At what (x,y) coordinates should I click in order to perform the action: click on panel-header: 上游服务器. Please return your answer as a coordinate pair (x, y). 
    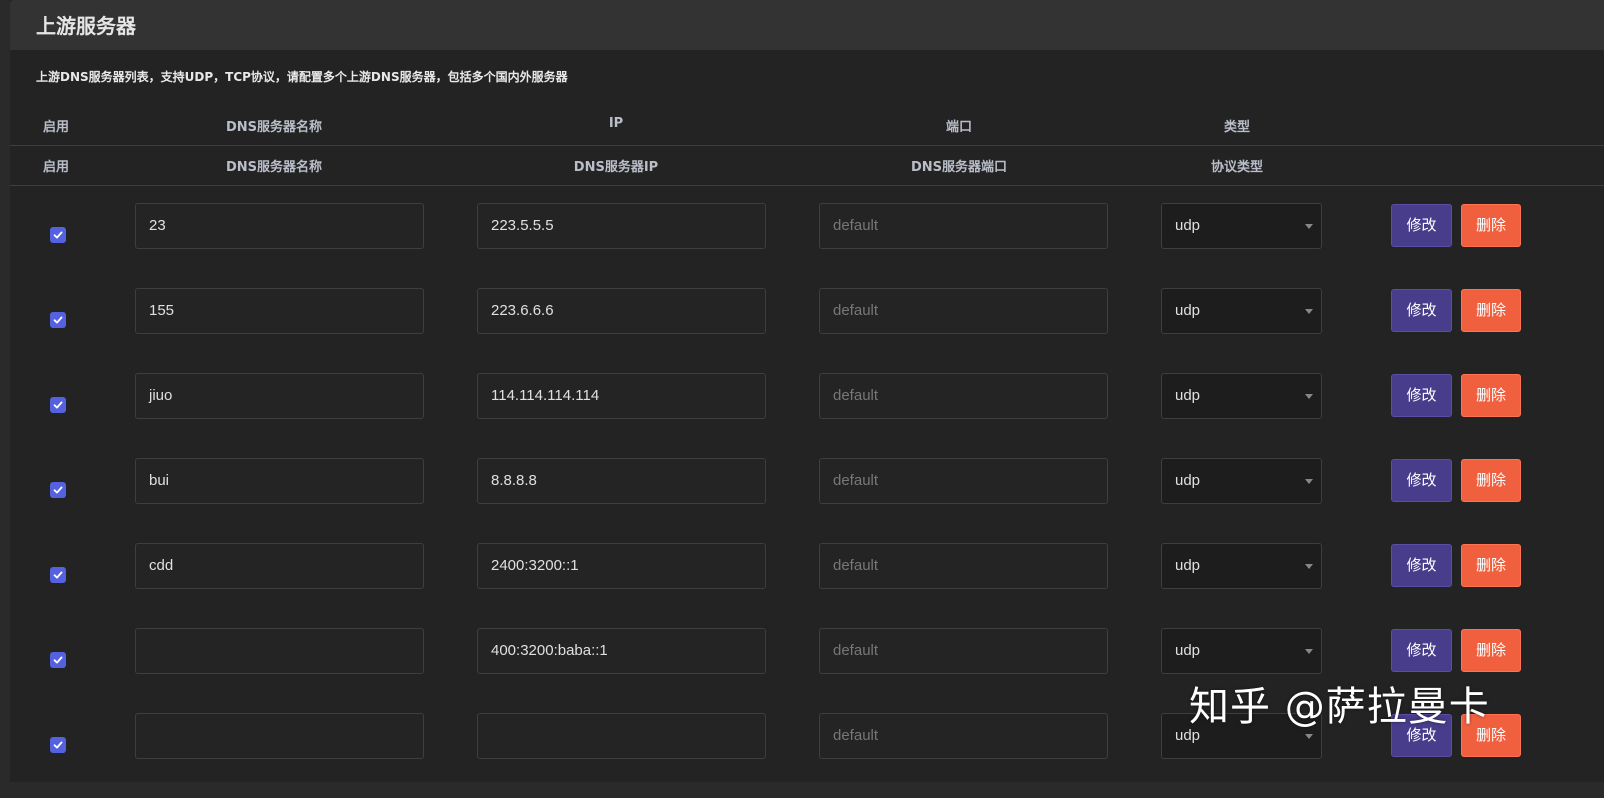
    Looking at the image, I should click on (807, 25).